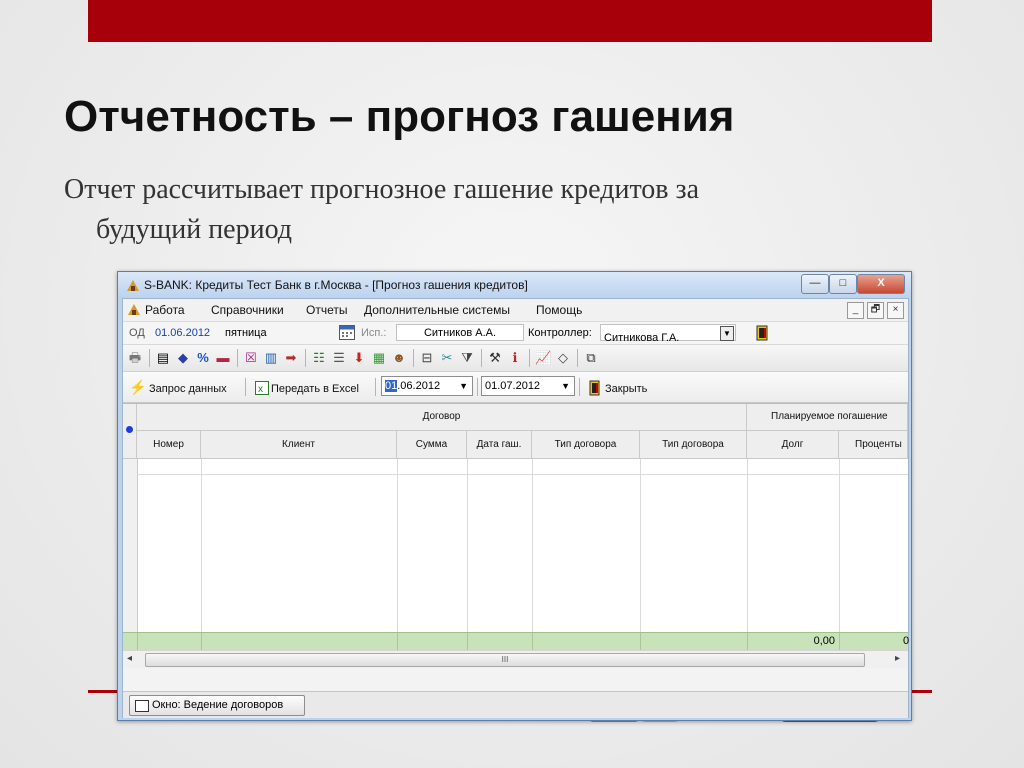 This screenshot has height=768, width=1024. I want to click on group-header-planned: Планируемое погашение, so click(827, 417).